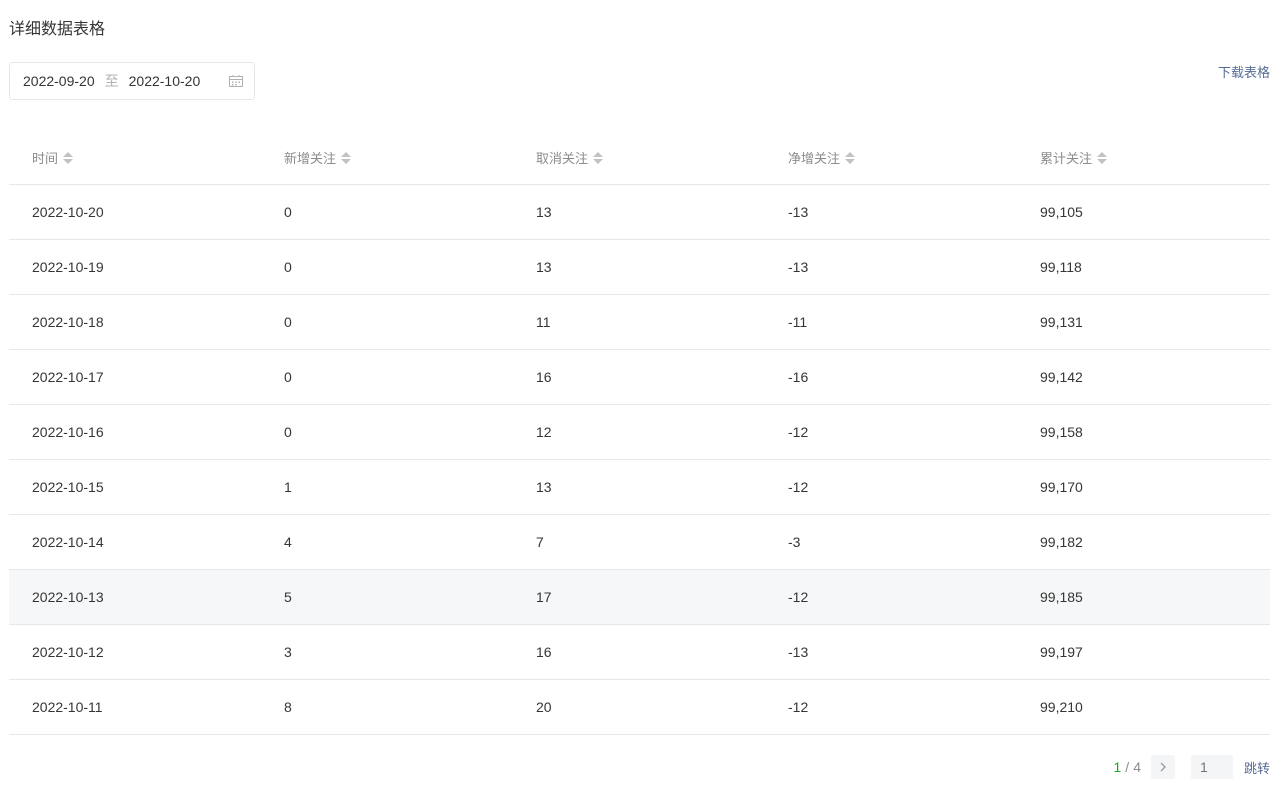  What do you see at coordinates (1061, 267) in the screenshot?
I see `cell-total-follows: 99,118` at bounding box center [1061, 267].